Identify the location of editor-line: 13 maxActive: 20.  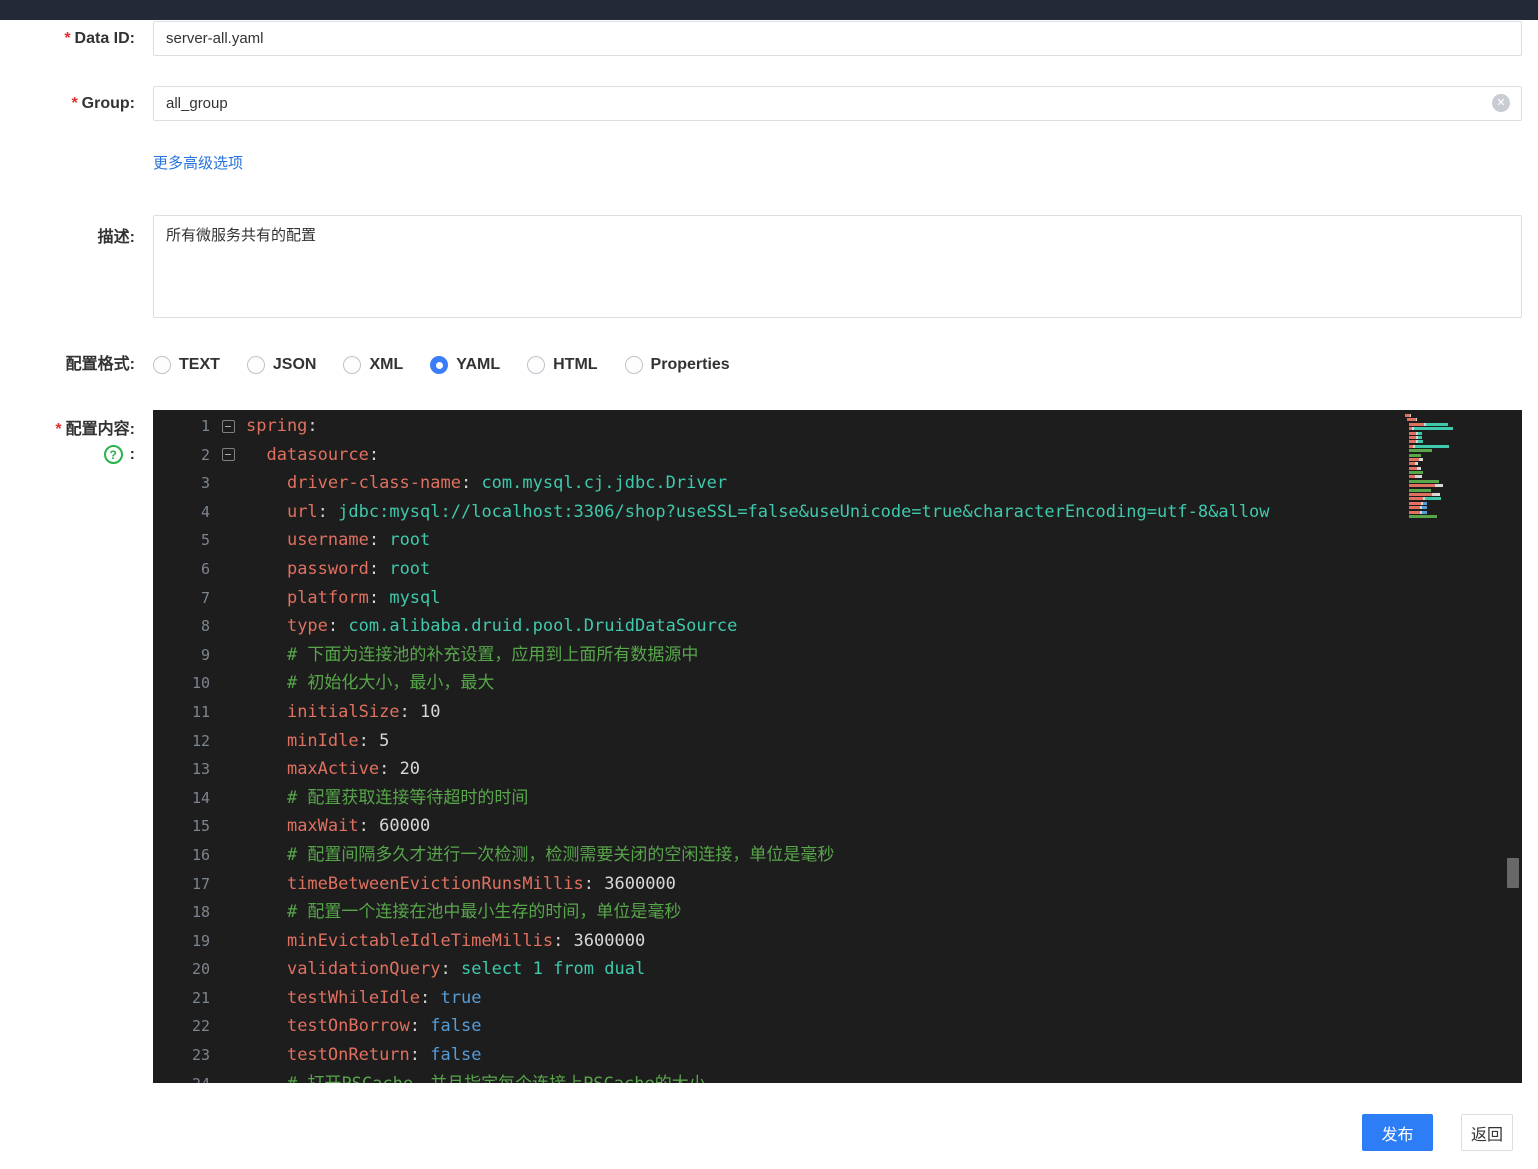
(837, 769).